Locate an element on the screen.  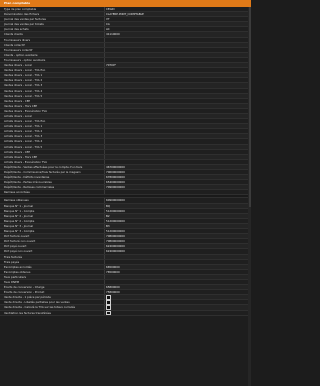
setting-label: Remises accordées is located at coordinates (17, 192).